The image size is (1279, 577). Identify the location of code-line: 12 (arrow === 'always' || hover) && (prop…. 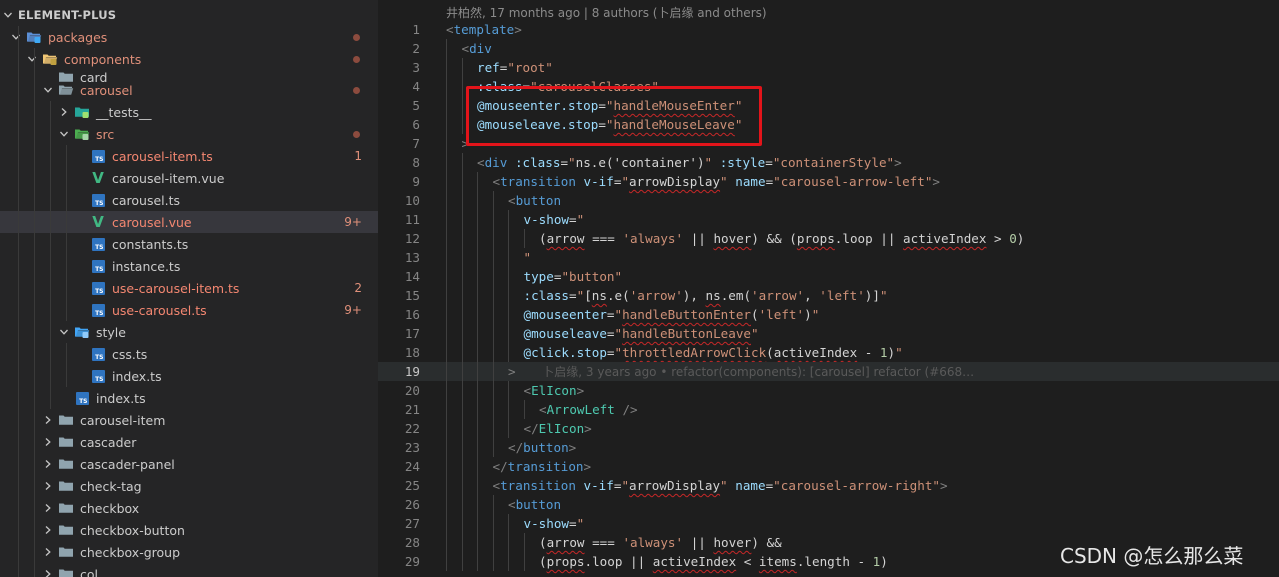
(828, 238).